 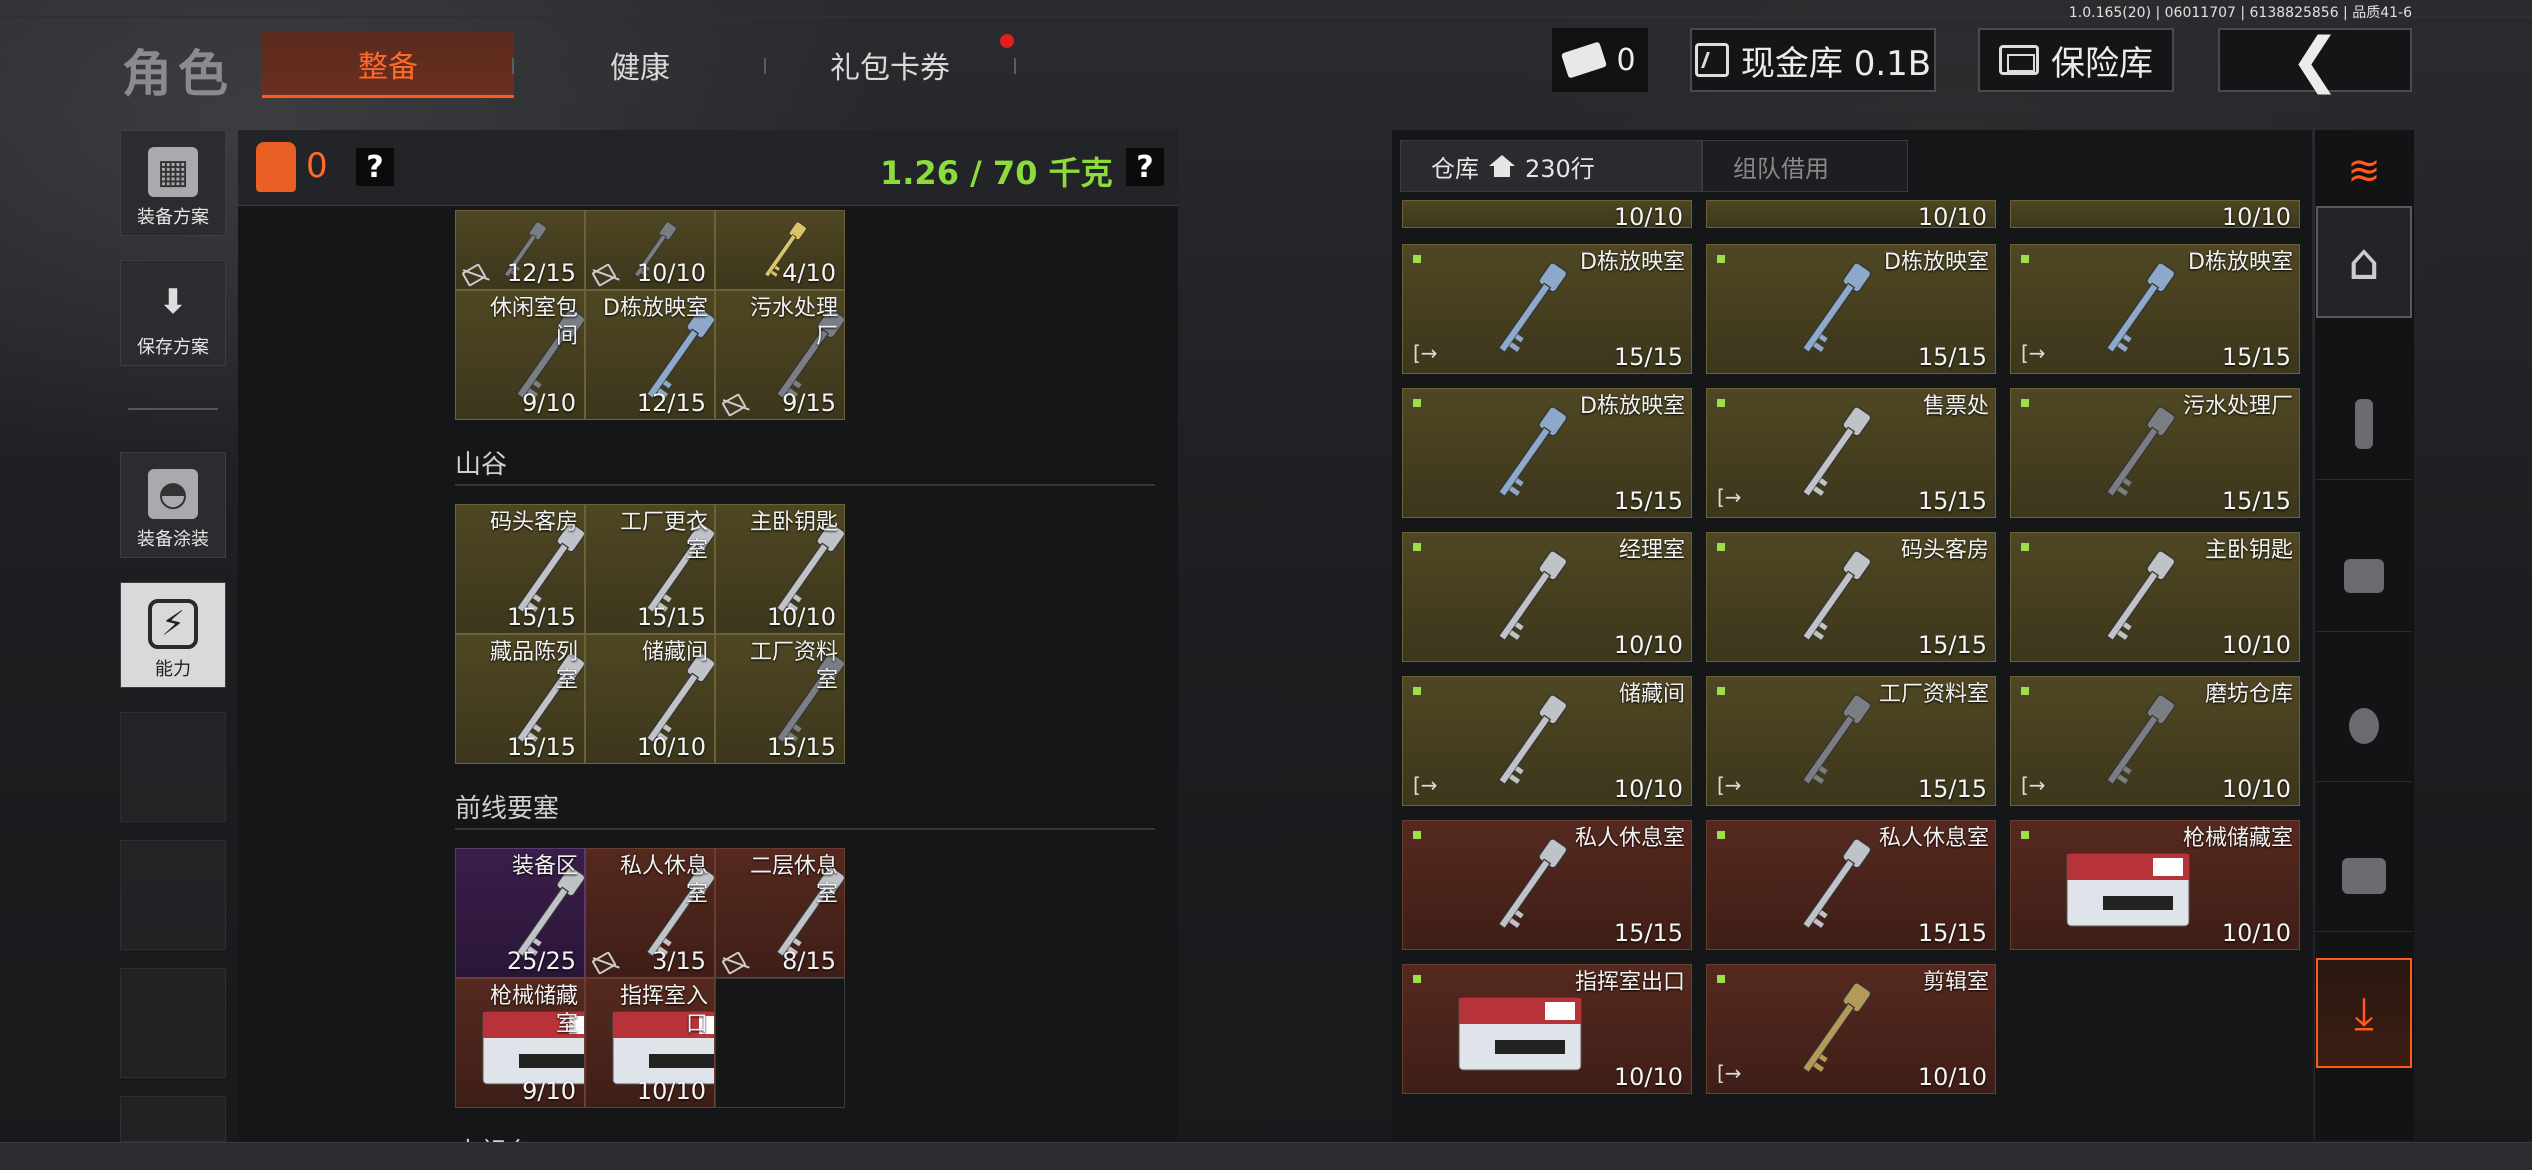 I want to click on key-item-card: 储藏间 10/10, so click(x=650, y=699).